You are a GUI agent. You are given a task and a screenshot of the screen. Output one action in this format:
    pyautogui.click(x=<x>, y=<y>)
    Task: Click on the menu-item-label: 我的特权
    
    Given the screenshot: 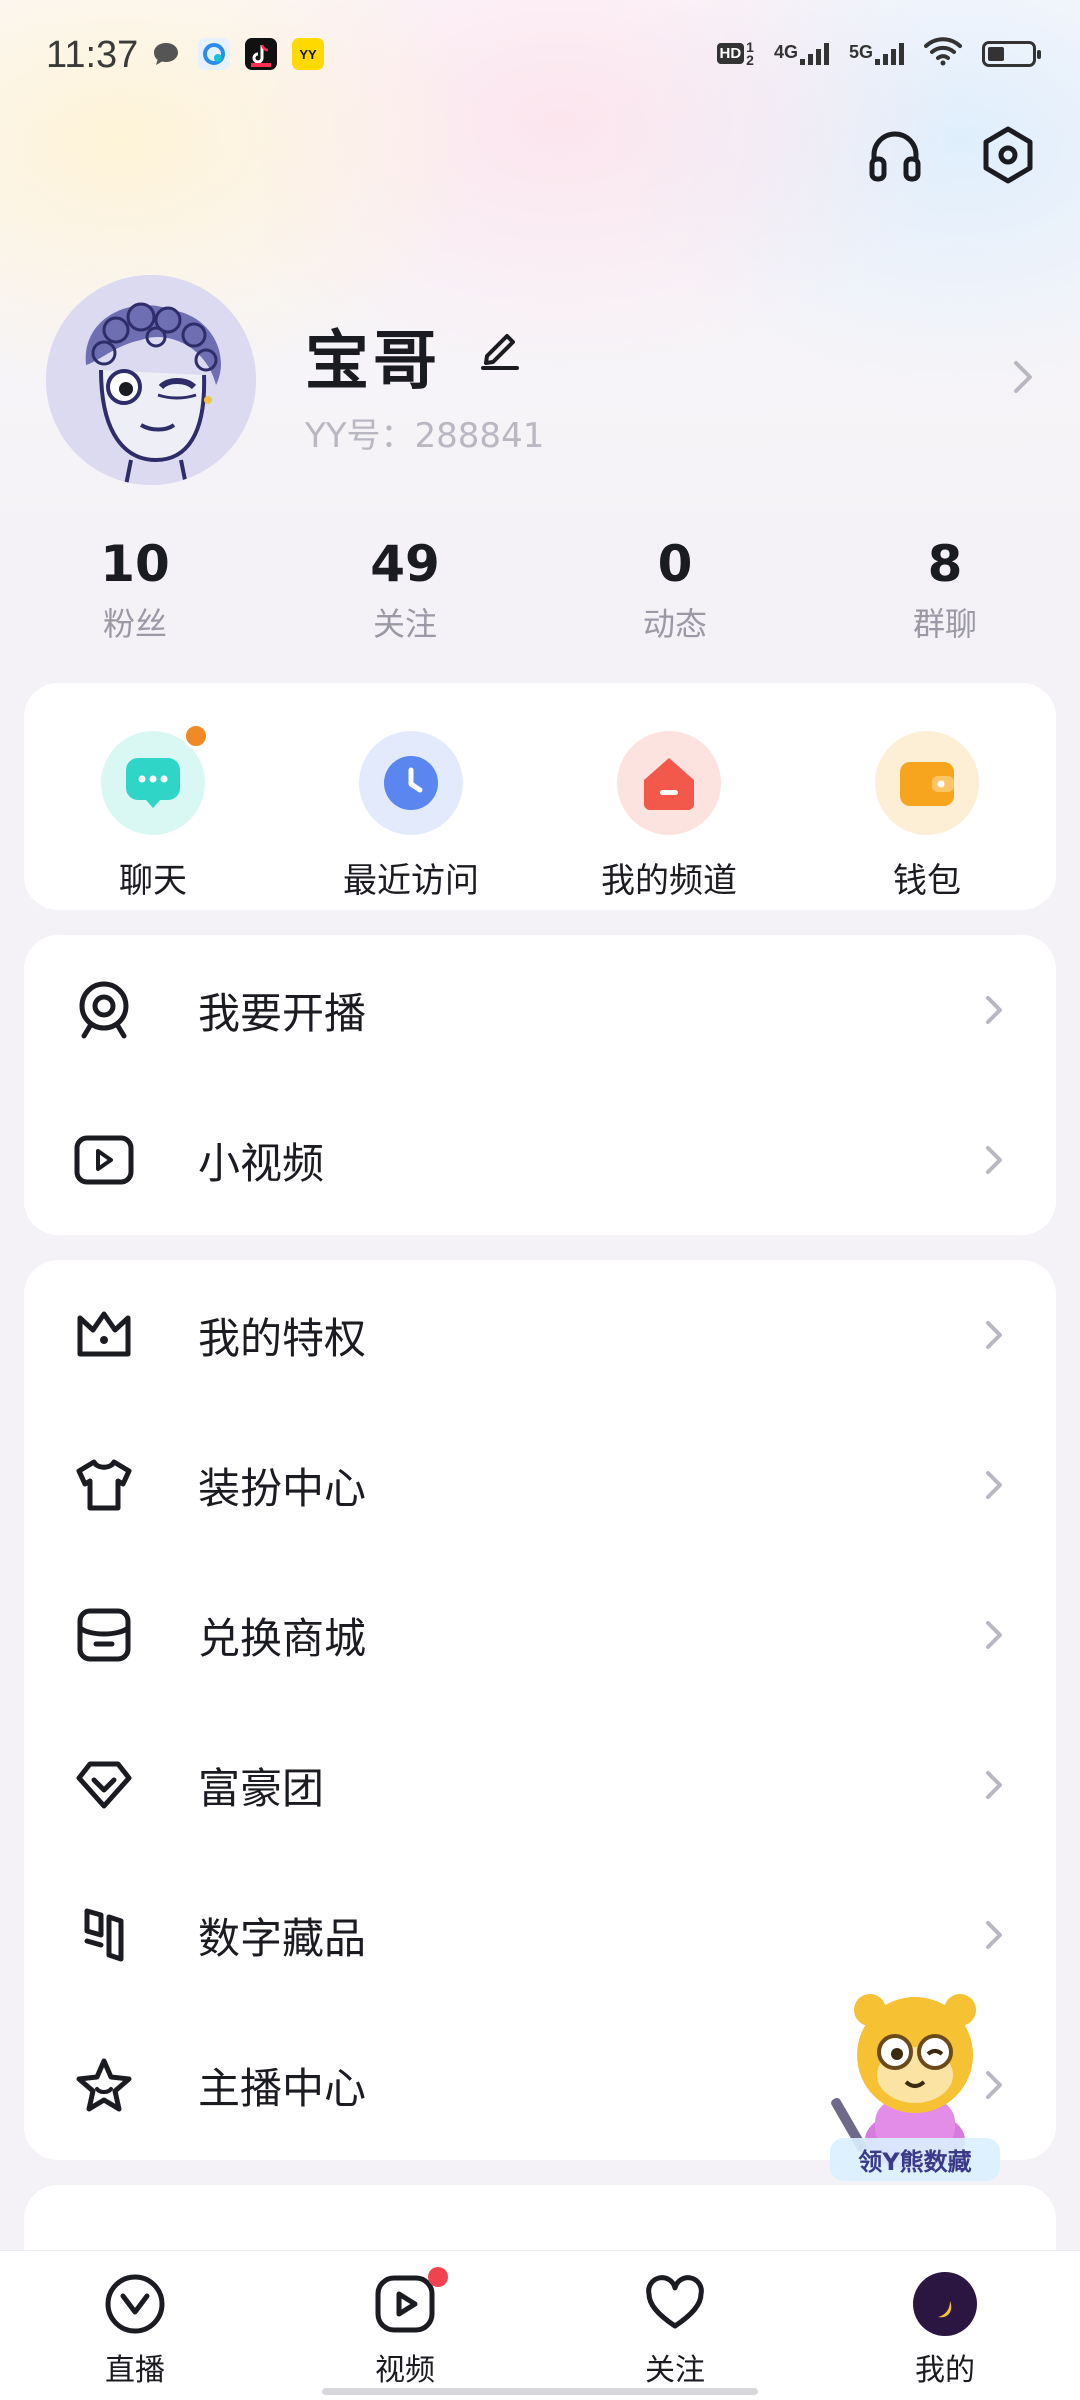 What is the action you would take?
    pyautogui.click(x=282, y=1338)
    